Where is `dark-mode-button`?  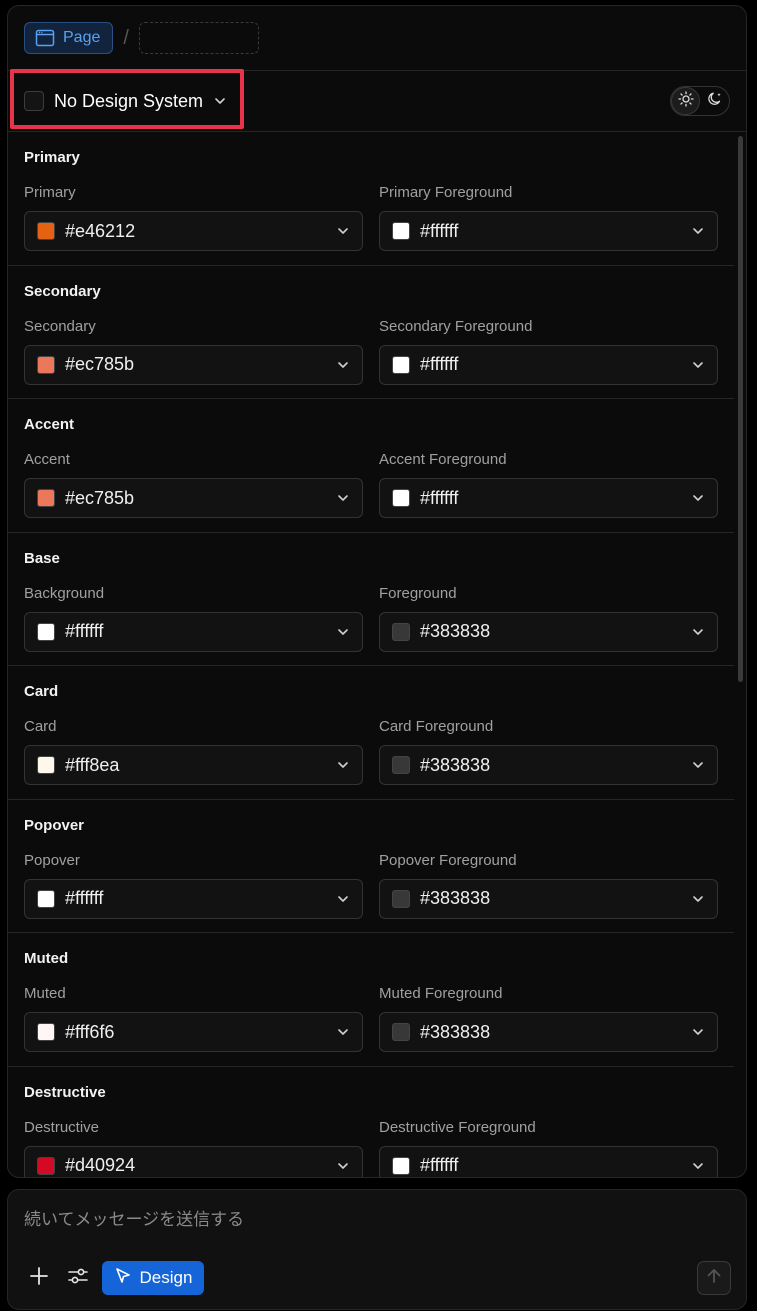
dark-mode-button is located at coordinates (714, 101).